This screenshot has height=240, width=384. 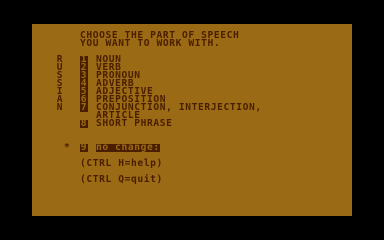 I want to click on menu-number-conjunction: 7, so click(x=84, y=107).